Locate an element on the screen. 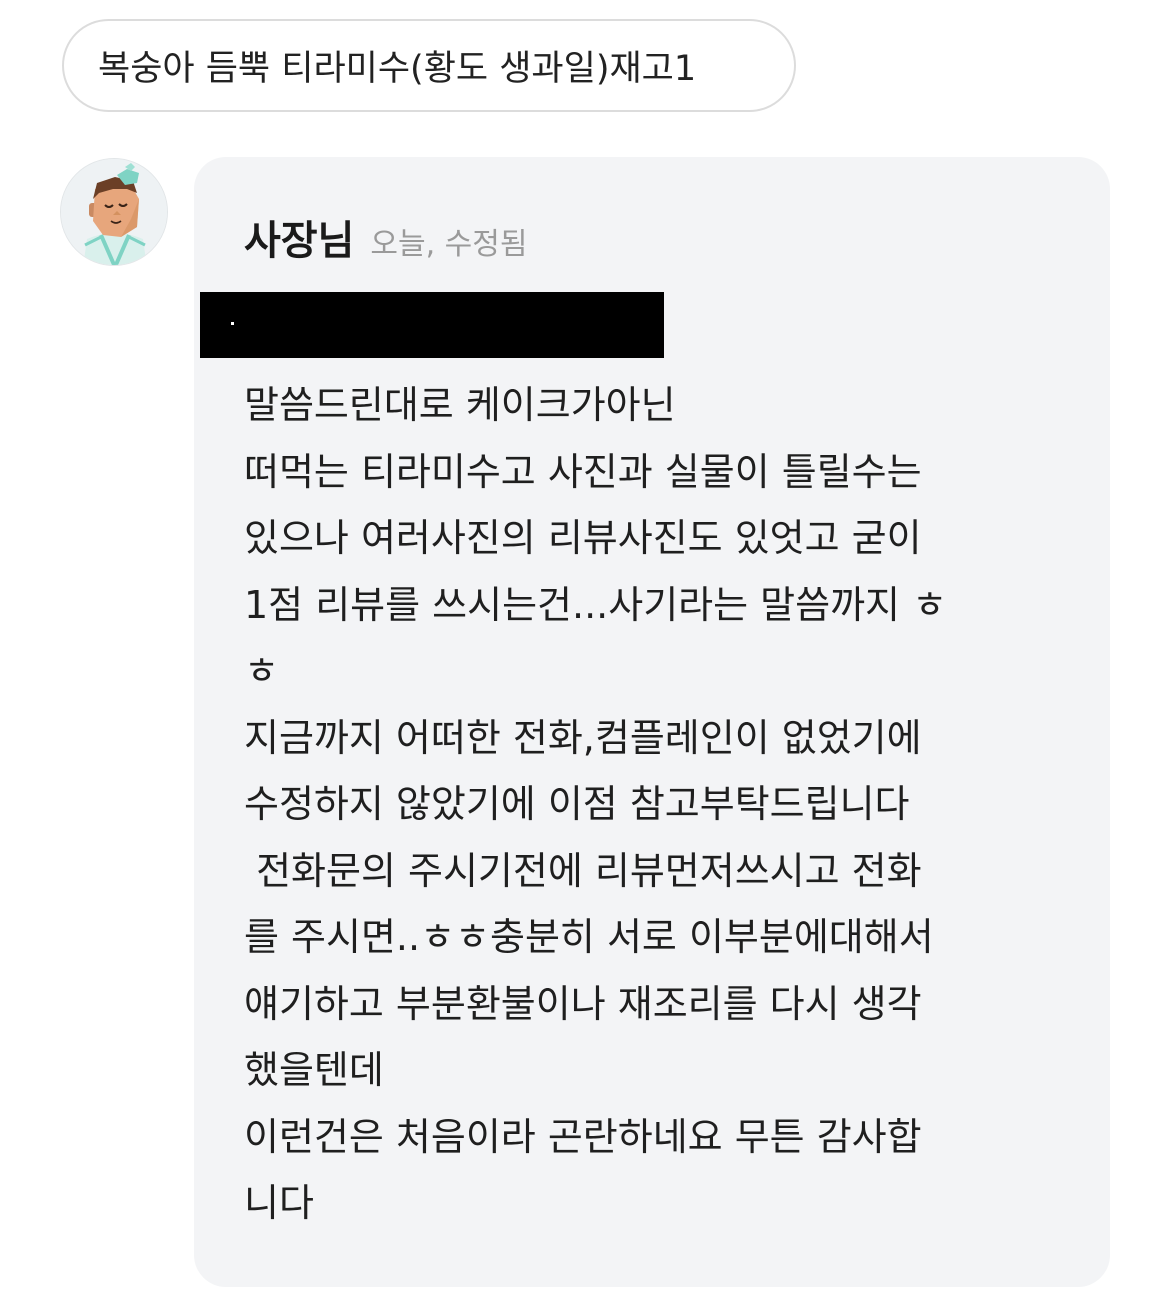  reply-line: 니다 is located at coordinates (279, 1203).